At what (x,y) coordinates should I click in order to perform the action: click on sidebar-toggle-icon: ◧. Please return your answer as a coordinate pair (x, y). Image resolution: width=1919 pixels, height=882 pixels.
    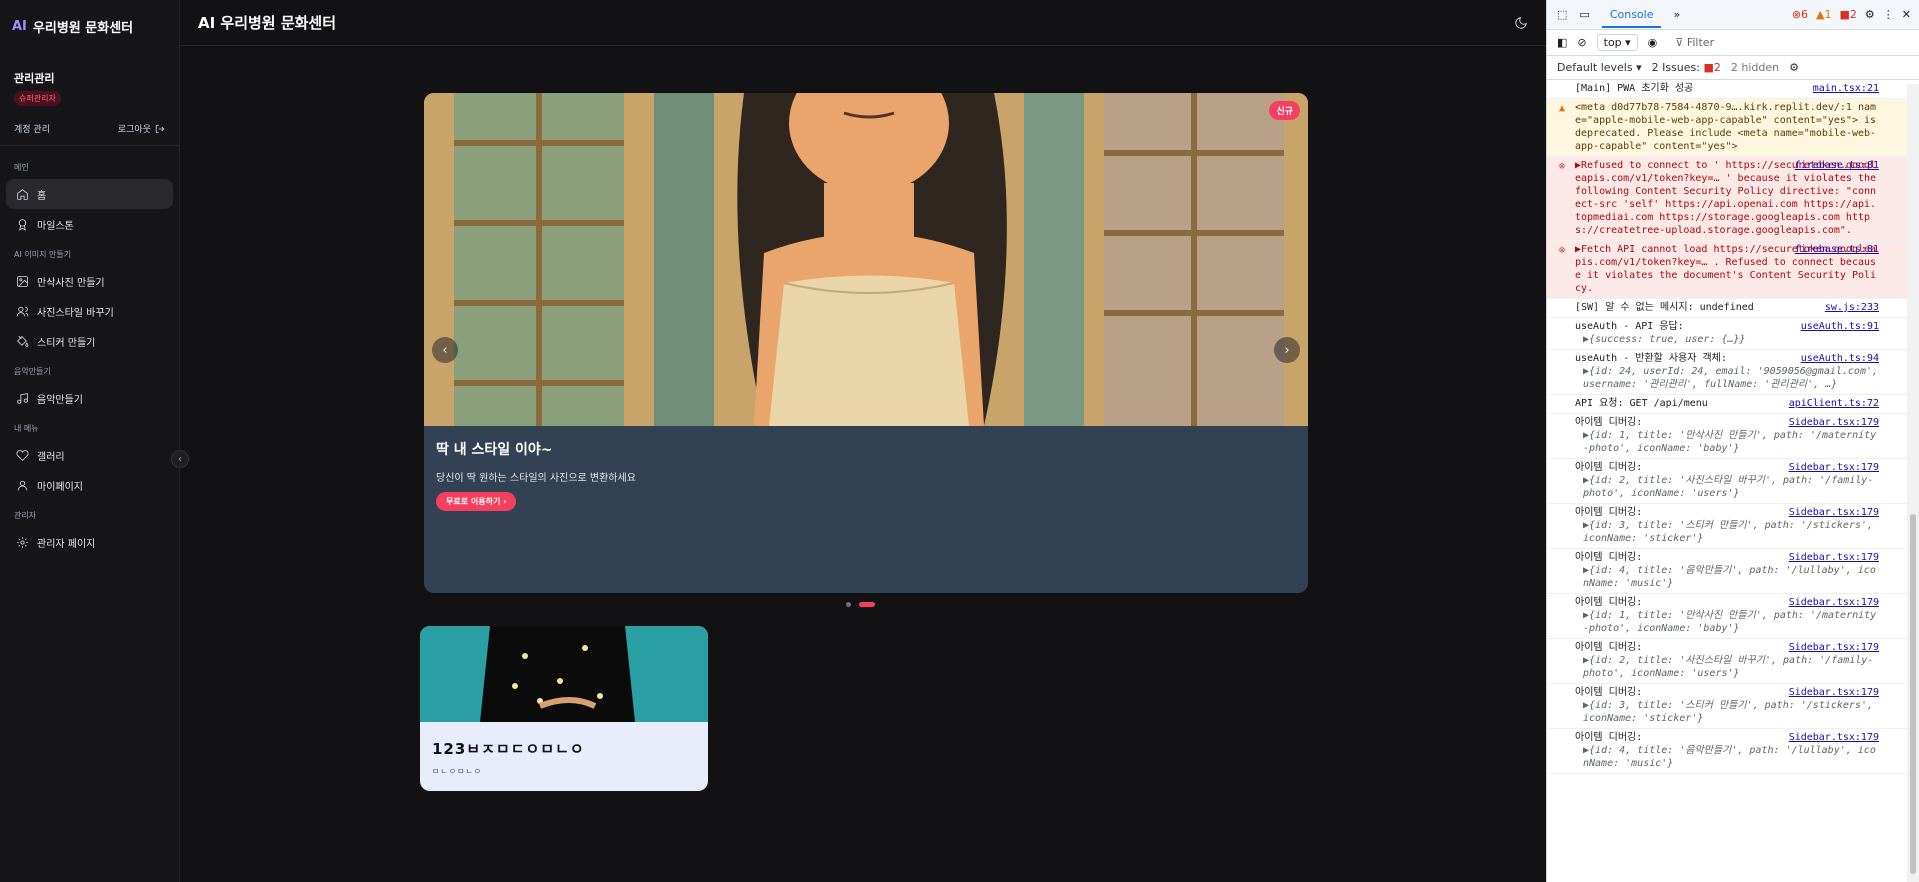
    Looking at the image, I should click on (1562, 42).